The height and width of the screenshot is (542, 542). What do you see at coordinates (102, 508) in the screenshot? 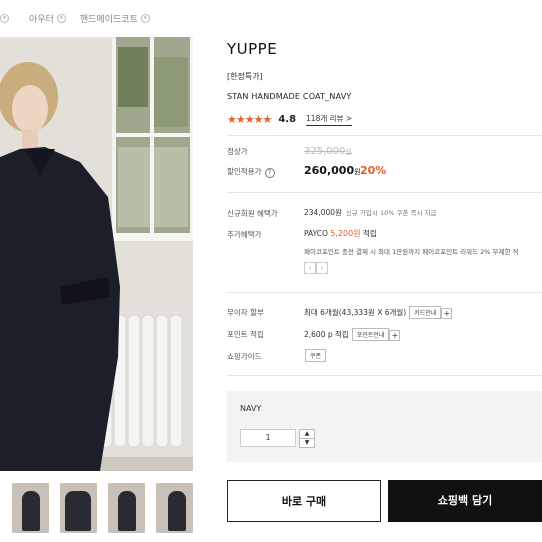
I see `thumbnail-strip` at bounding box center [102, 508].